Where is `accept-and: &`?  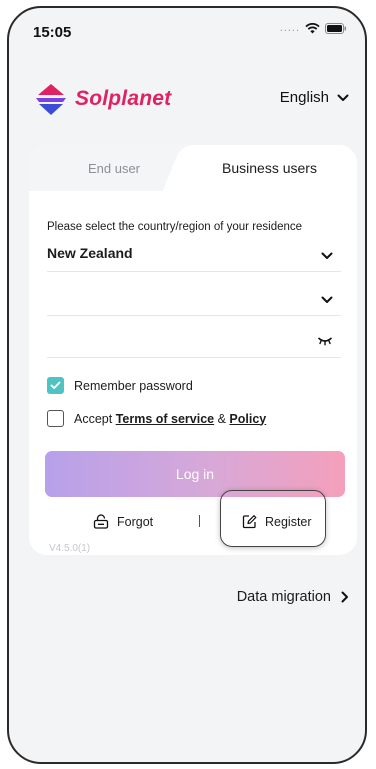
accept-and: & is located at coordinates (222, 418).